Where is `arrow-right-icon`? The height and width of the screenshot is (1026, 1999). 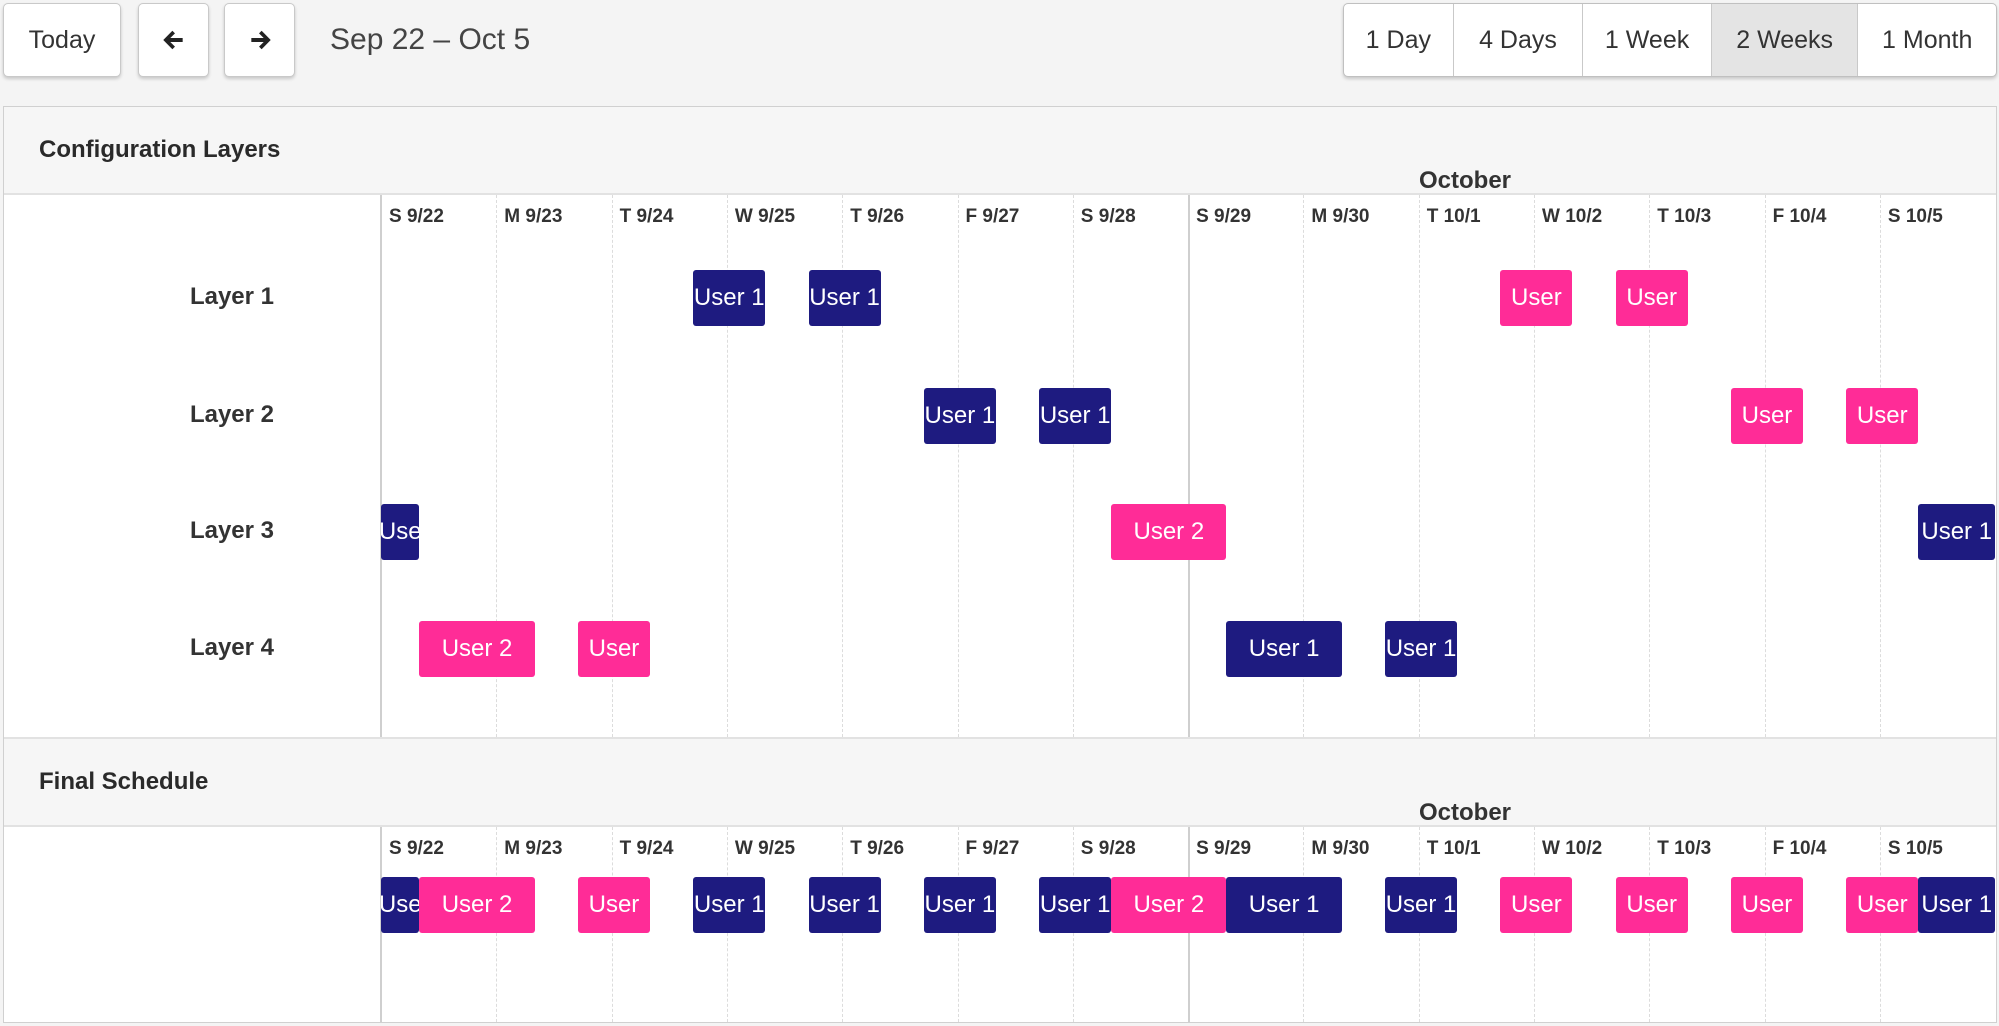 arrow-right-icon is located at coordinates (260, 40).